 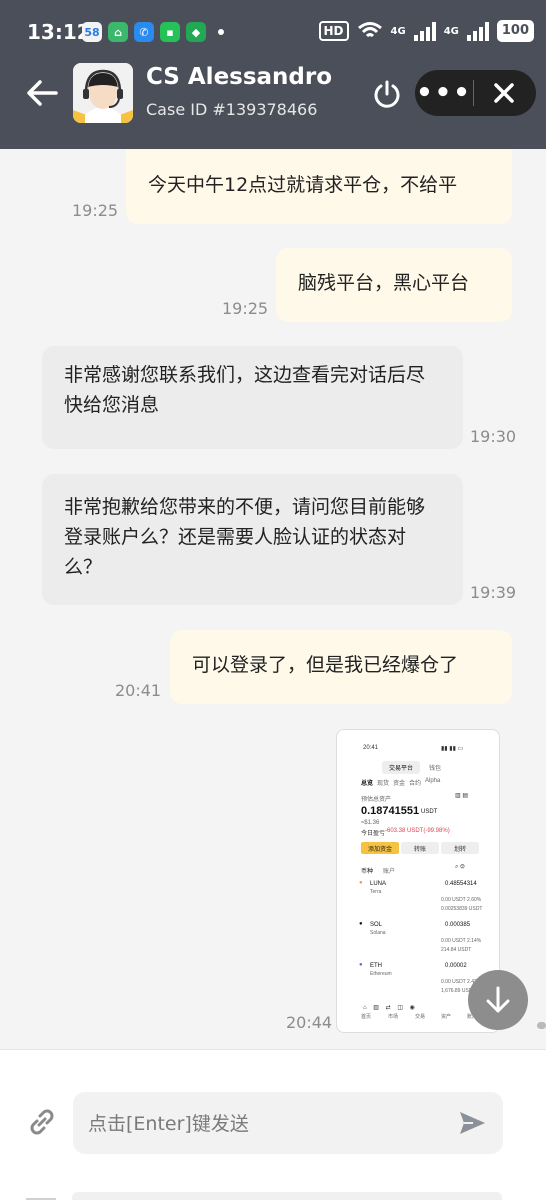 I want to click on message-bubble-incoming: 非常感谢您联系我们，这边查看完对话后尽快给您消息, so click(x=252, y=397).